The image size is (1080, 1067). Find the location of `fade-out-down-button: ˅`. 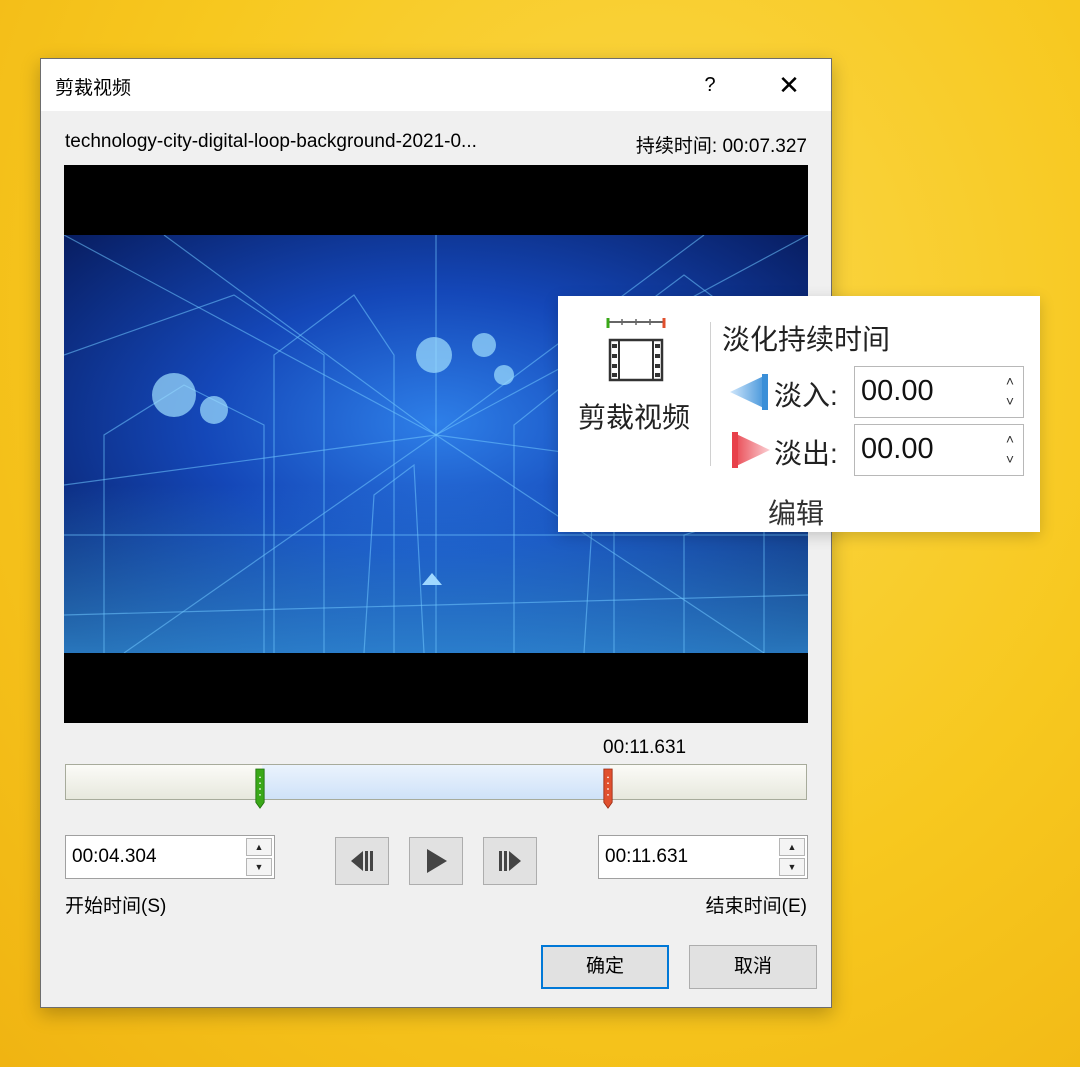

fade-out-down-button: ˅ is located at coordinates (1010, 459).